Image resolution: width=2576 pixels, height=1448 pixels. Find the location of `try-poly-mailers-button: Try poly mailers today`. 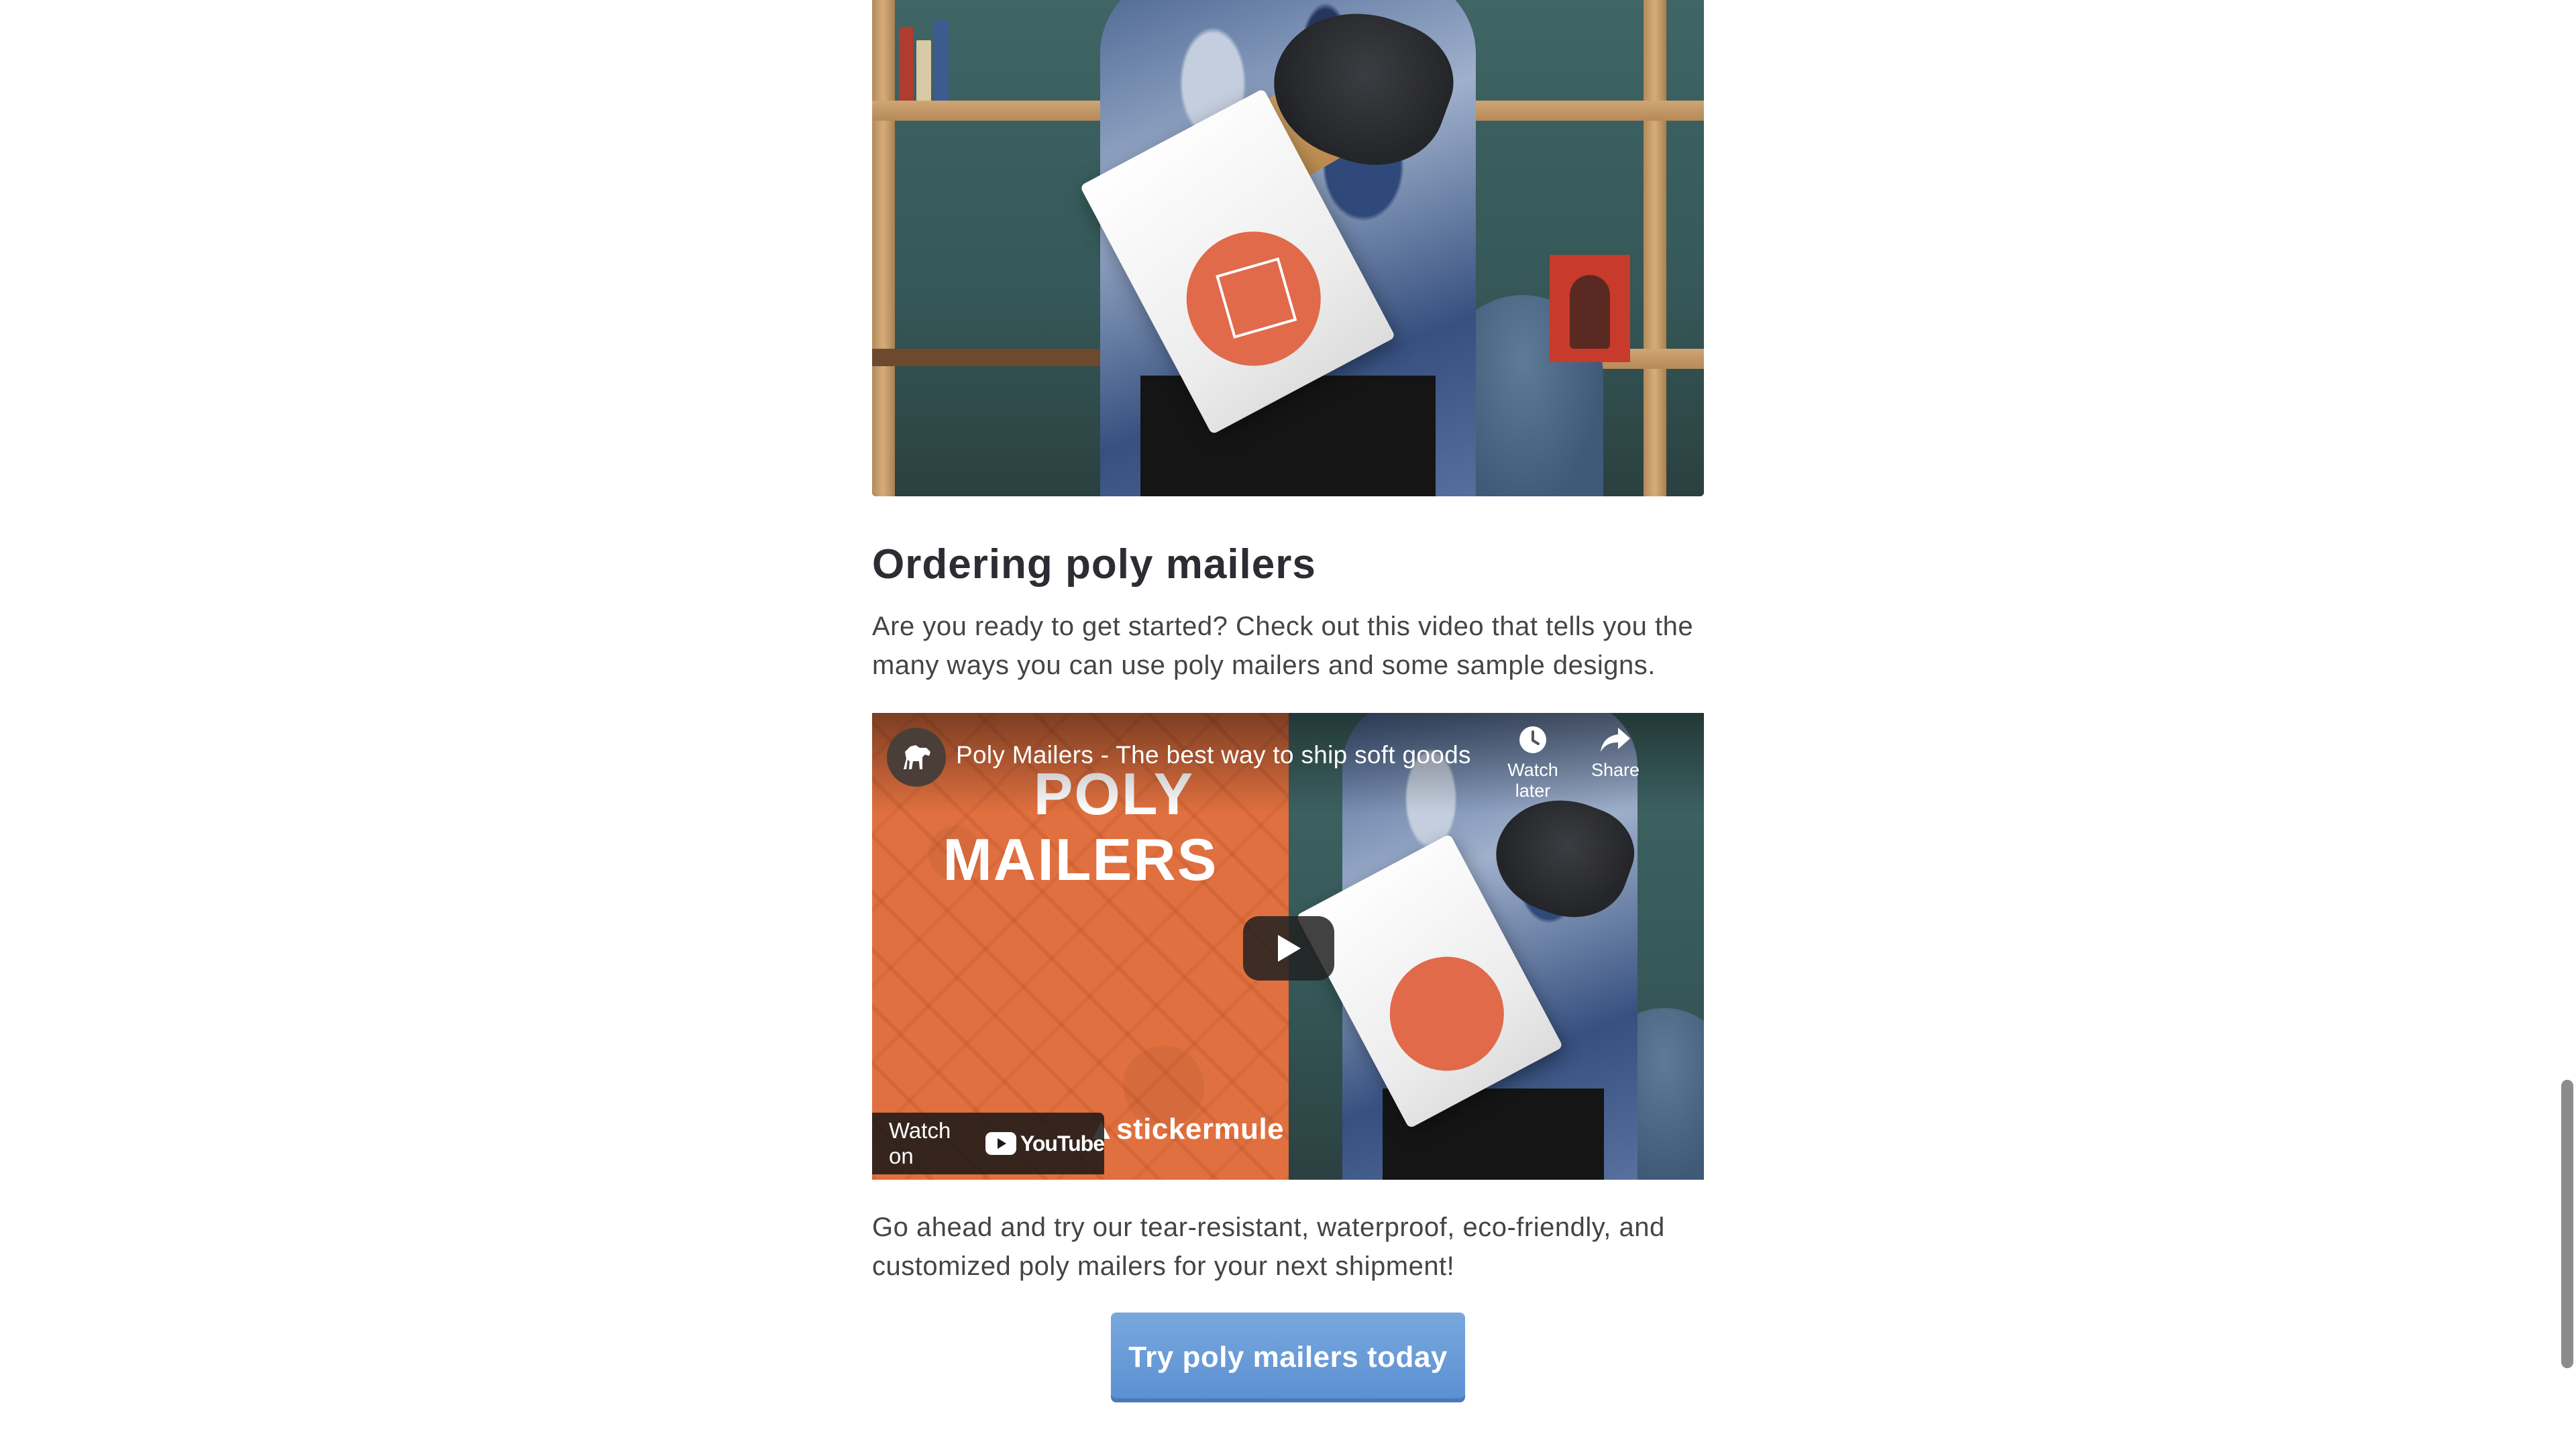

try-poly-mailers-button: Try poly mailers today is located at coordinates (1288, 1358).